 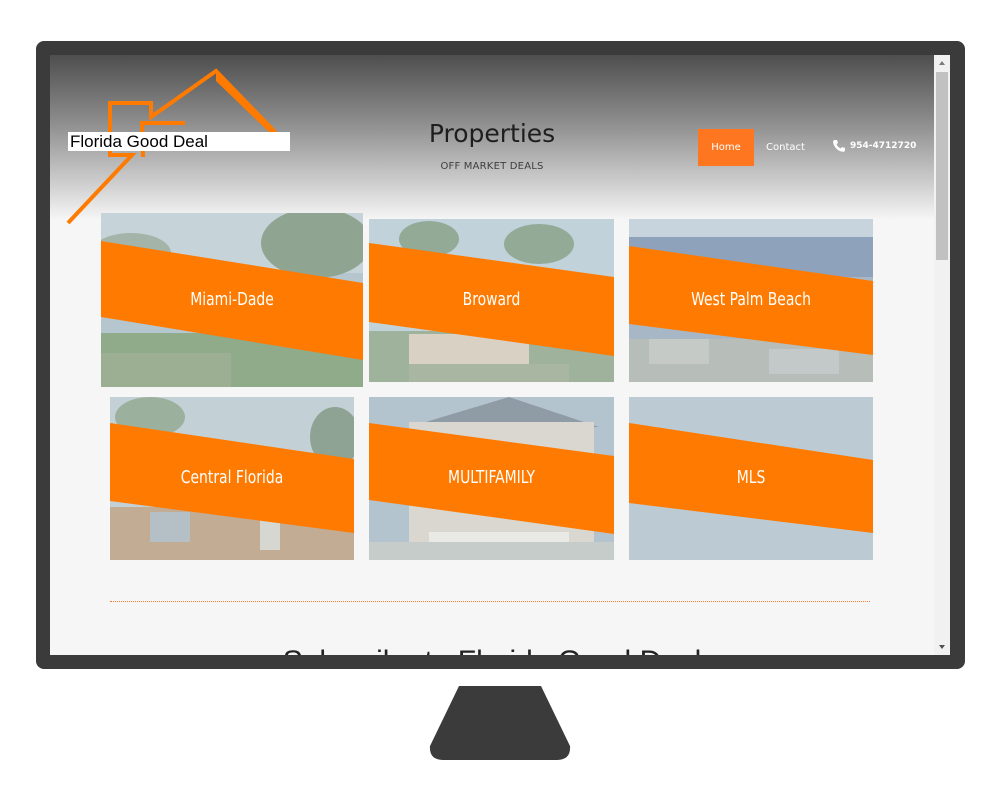 What do you see at coordinates (179, 141) in the screenshot?
I see `logo-text: Florida Good Deal` at bounding box center [179, 141].